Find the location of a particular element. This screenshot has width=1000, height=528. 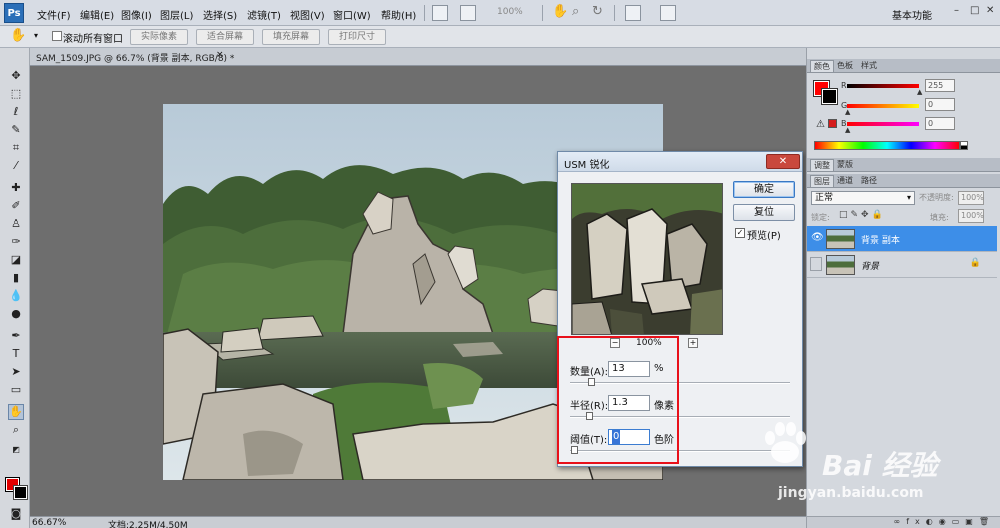

menu-image: 图像(I) is located at coordinates (136, 14).